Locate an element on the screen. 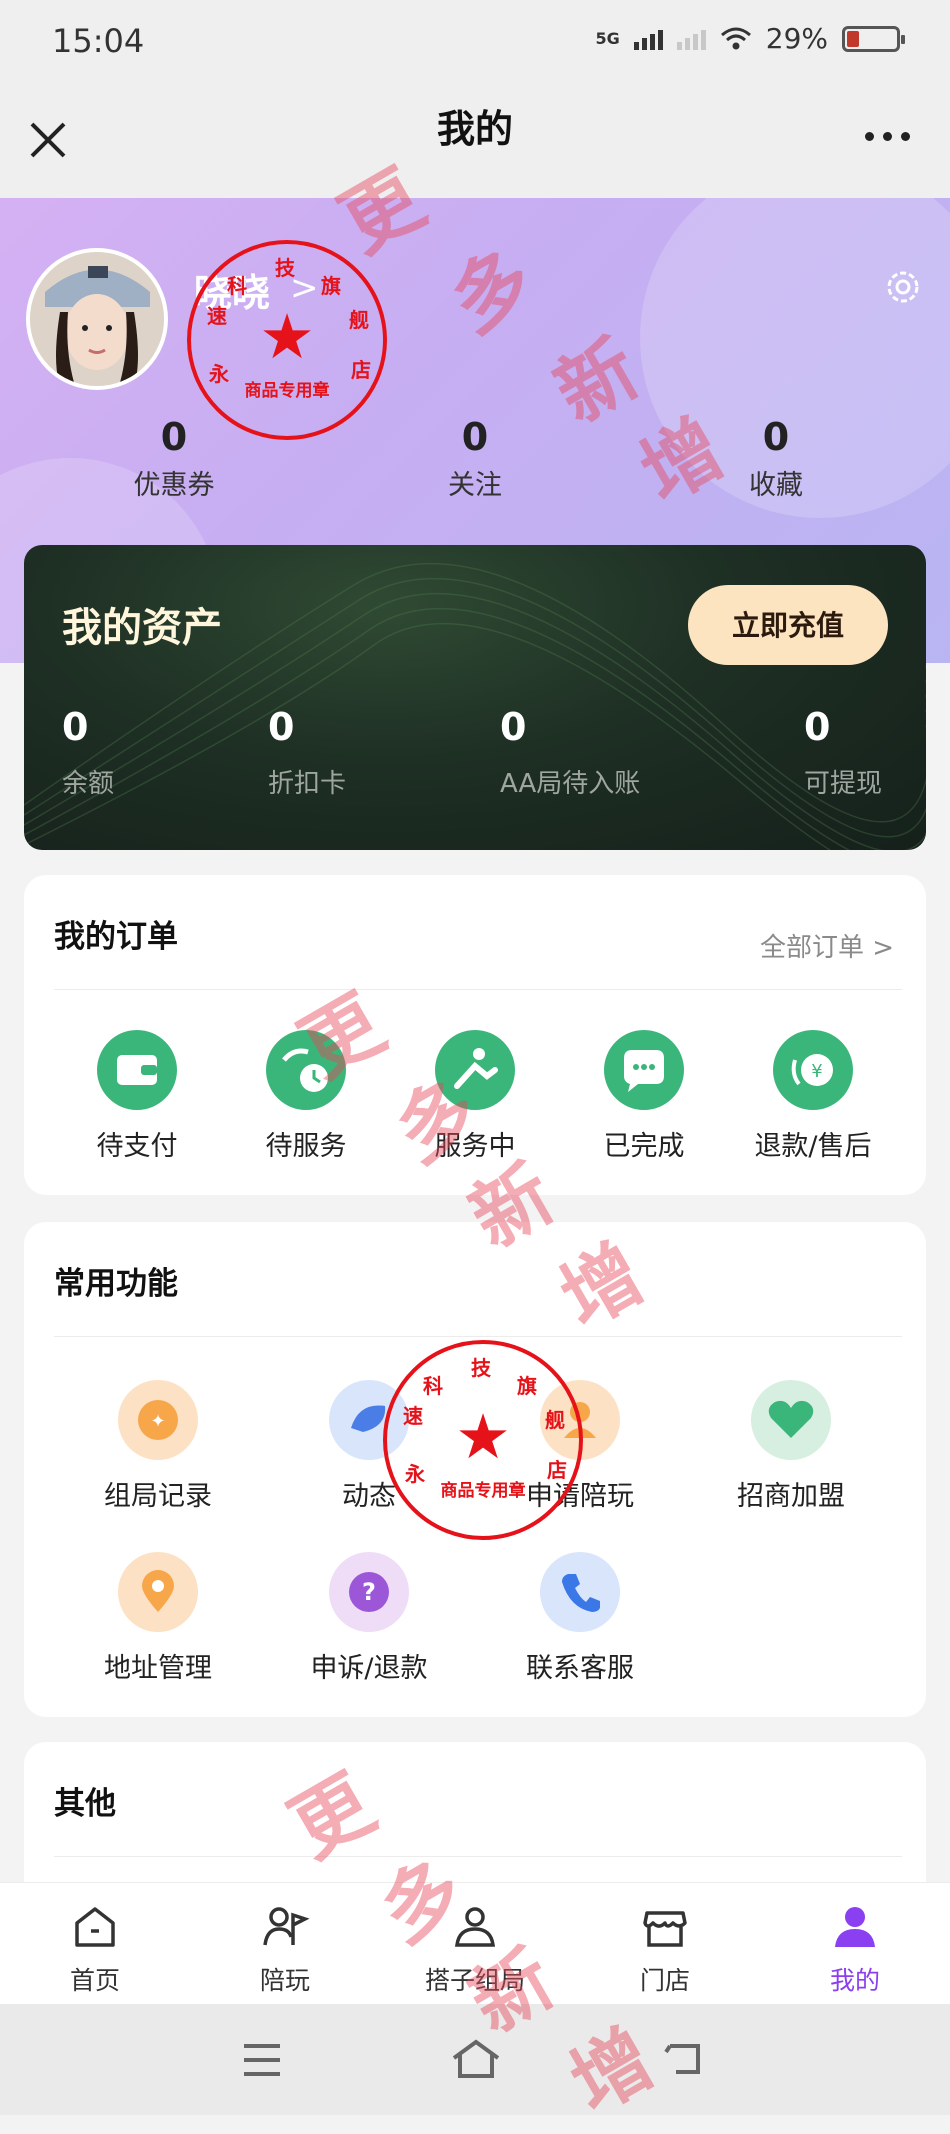 Image resolution: width=950 pixels, height=2134 pixels. question-icon: ? is located at coordinates (369, 1592).